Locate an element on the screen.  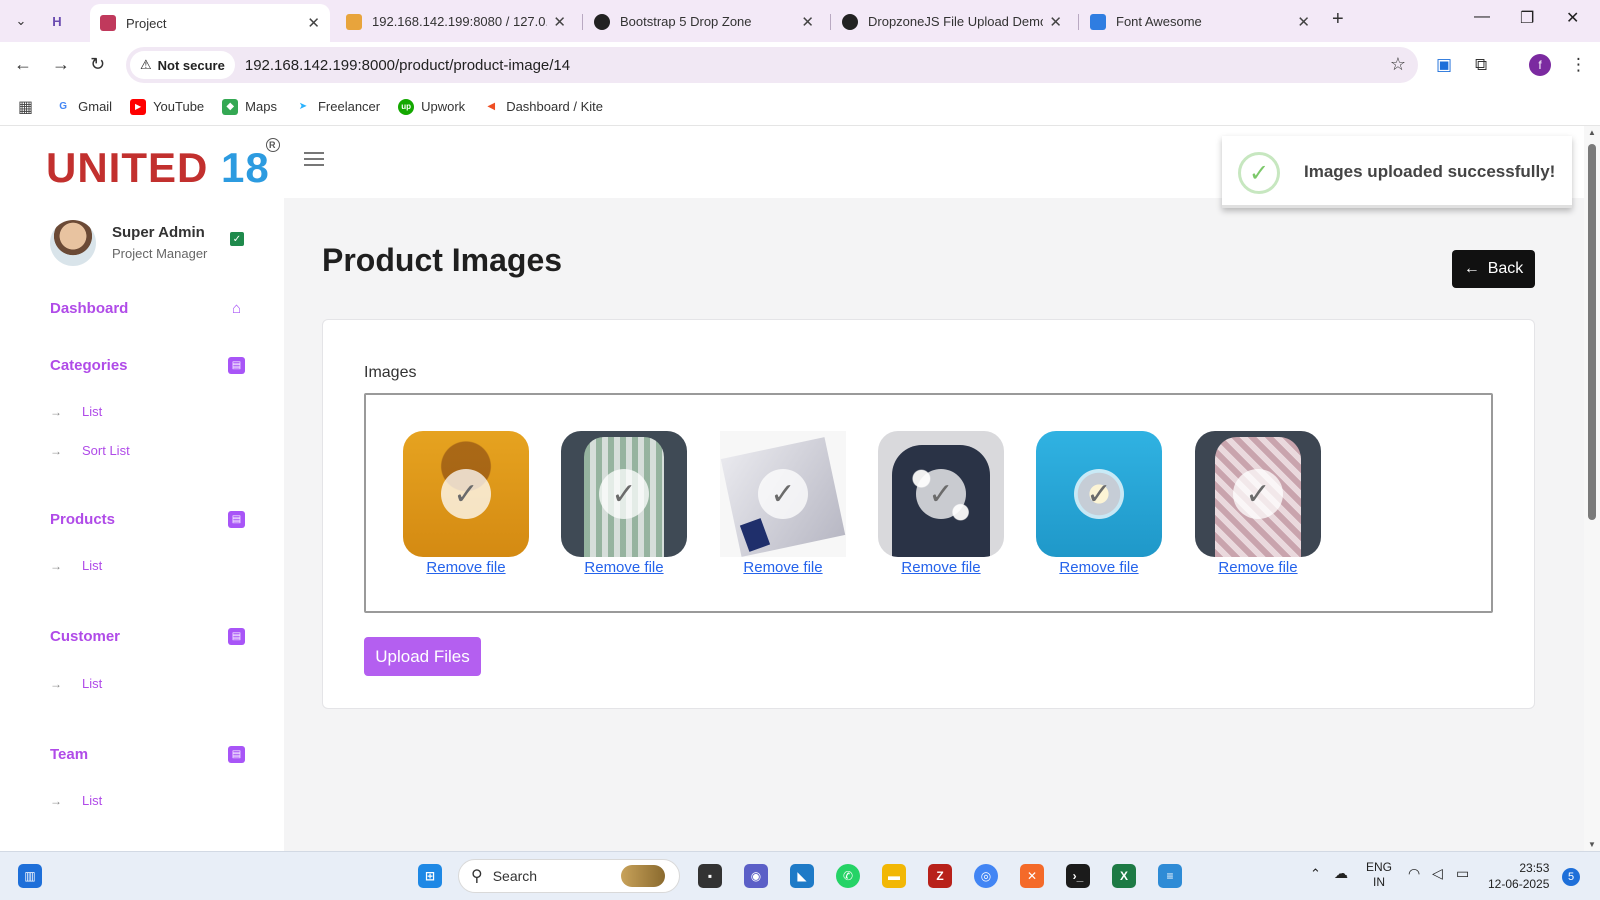
scroll-up-icon: ▲ is located at coordinates (1592, 132).